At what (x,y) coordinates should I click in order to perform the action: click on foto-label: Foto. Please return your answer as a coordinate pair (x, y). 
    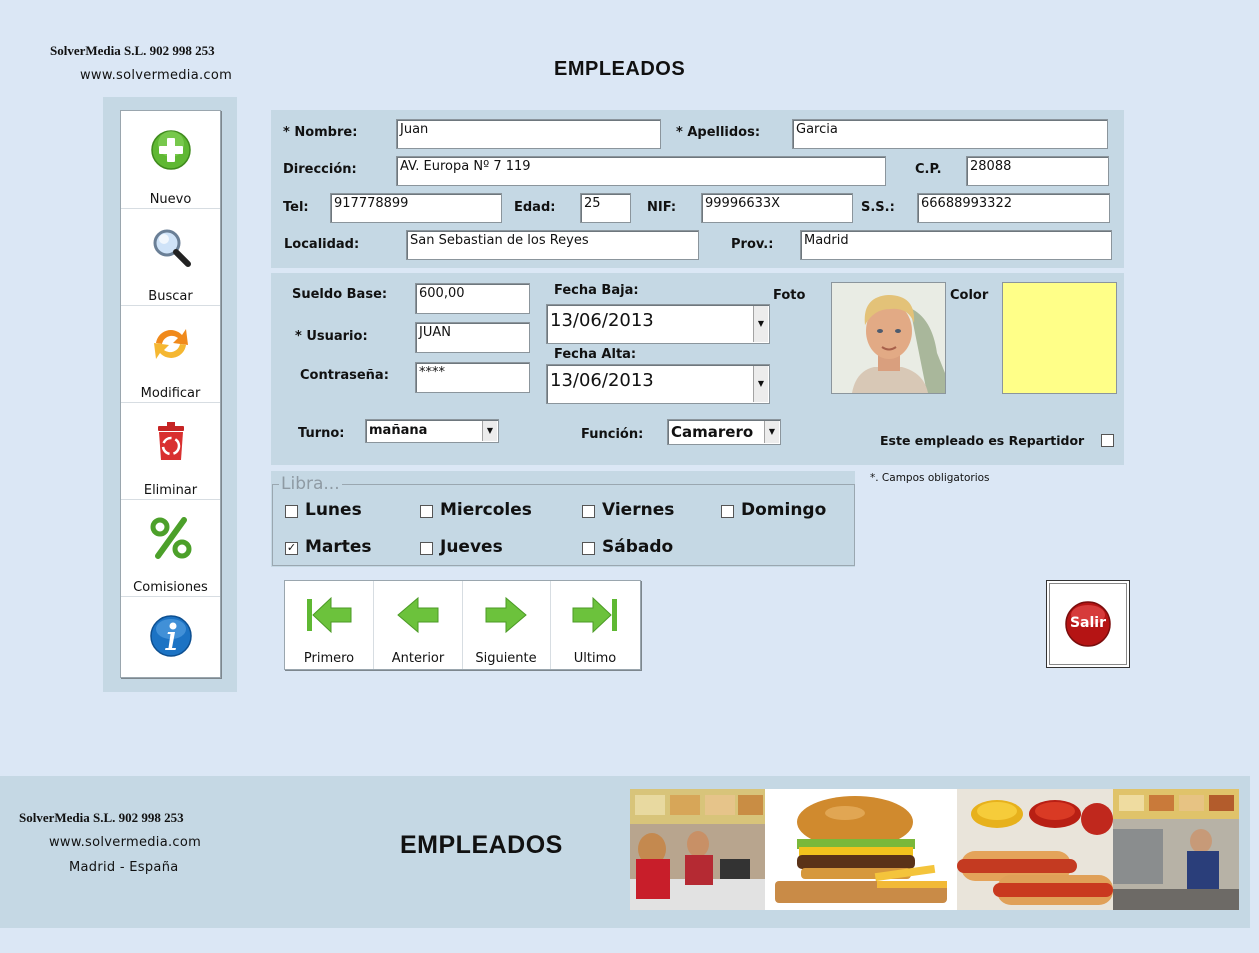
    Looking at the image, I should click on (789, 295).